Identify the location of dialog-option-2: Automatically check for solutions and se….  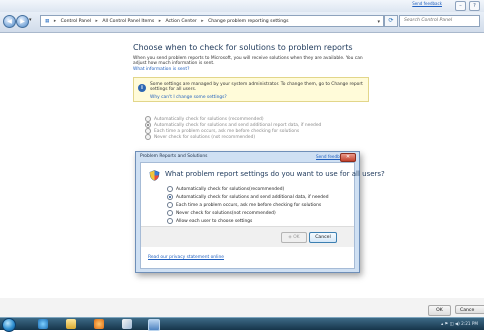
(248, 197).